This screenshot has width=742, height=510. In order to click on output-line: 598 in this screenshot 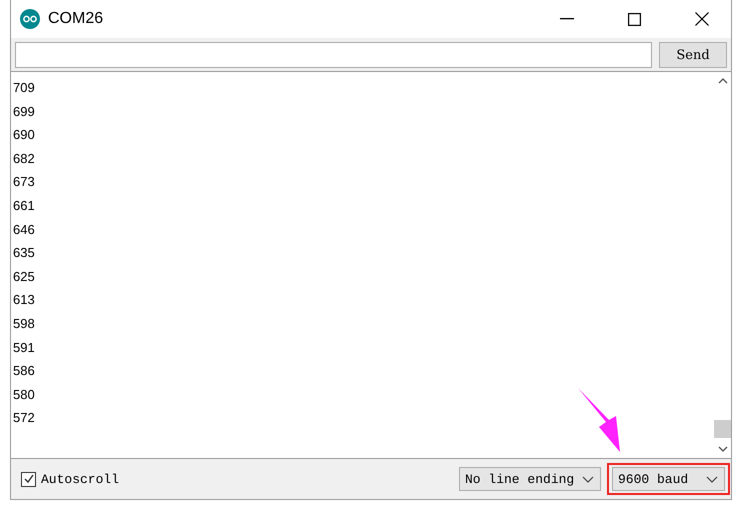, I will do `click(24, 323)`.